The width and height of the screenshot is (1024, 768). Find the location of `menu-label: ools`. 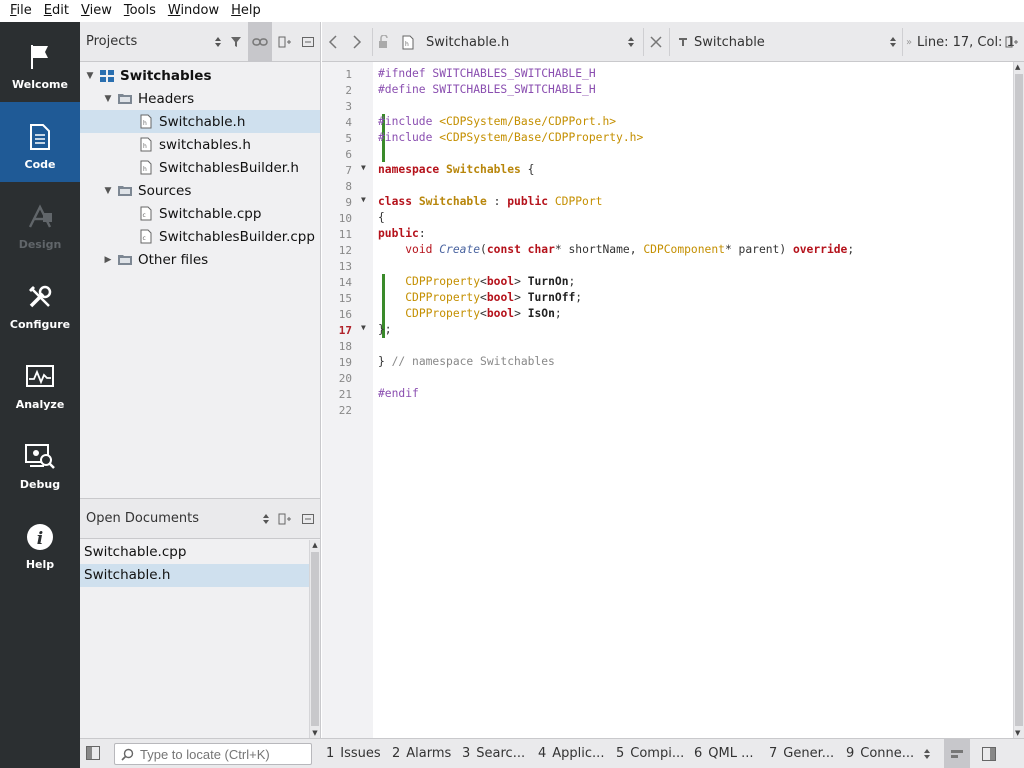

menu-label: ools is located at coordinates (142, 10).